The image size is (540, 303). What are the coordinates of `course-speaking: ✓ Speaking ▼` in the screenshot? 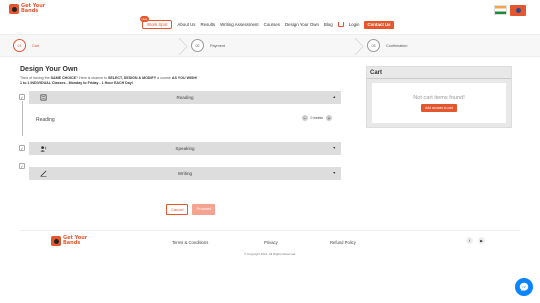 It's located at (180, 148).